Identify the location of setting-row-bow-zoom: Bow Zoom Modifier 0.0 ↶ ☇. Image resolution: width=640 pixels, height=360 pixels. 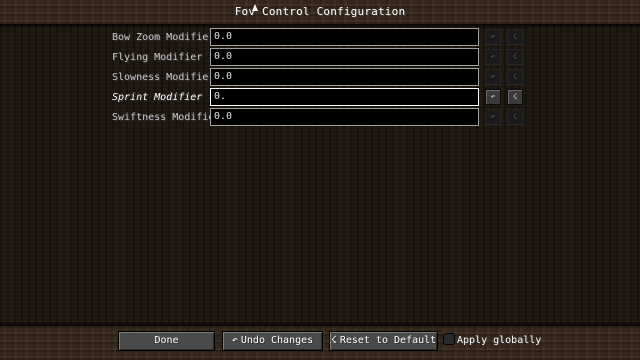
(320, 38).